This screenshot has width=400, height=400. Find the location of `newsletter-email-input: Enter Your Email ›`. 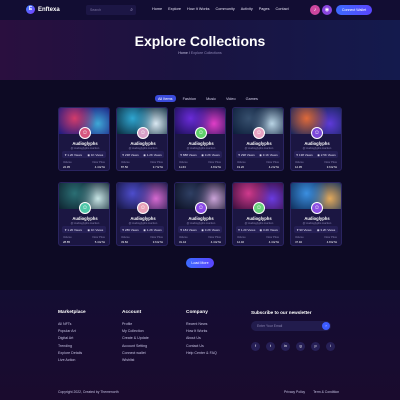

newsletter-email-input: Enter Your Email › is located at coordinates (291, 326).